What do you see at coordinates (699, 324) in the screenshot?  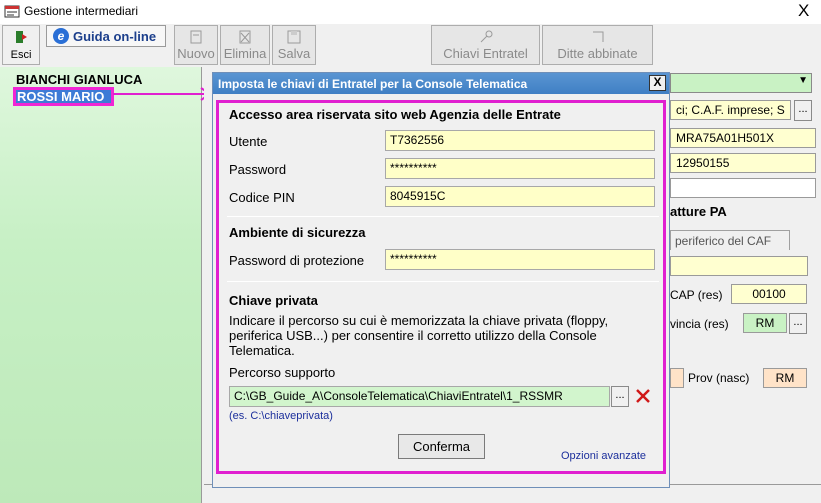 I see `provincia-label: vincia (res)` at bounding box center [699, 324].